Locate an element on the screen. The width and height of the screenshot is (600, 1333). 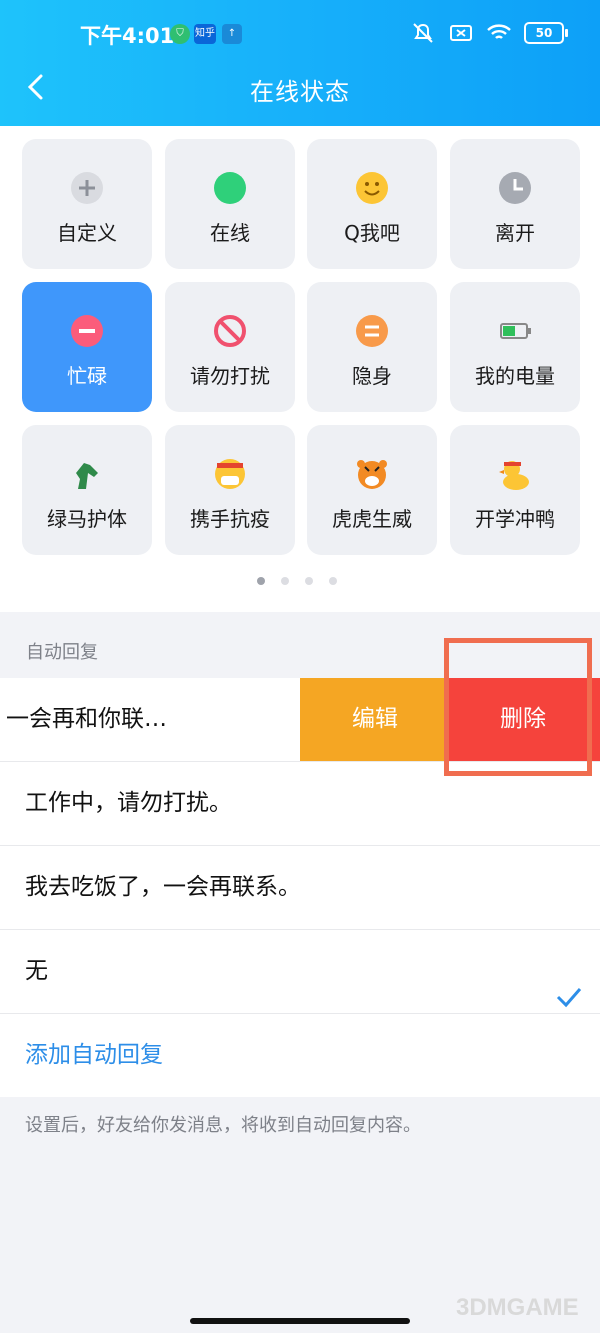
add-auto-reply-link: 添加自动回复 is located at coordinates (300, 1055).